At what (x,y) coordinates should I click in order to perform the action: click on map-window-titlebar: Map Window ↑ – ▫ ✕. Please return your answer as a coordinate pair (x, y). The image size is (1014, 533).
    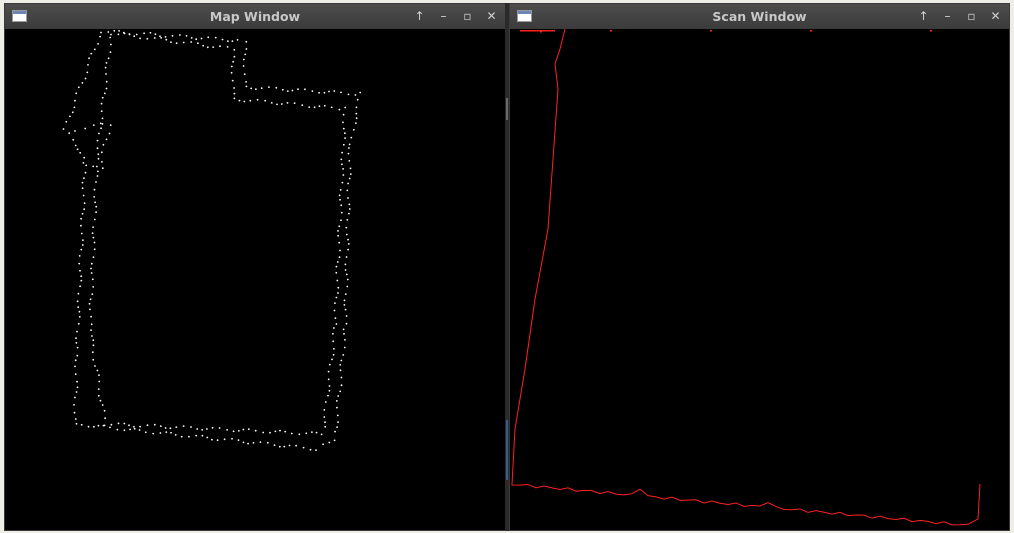
    Looking at the image, I should click on (255, 17).